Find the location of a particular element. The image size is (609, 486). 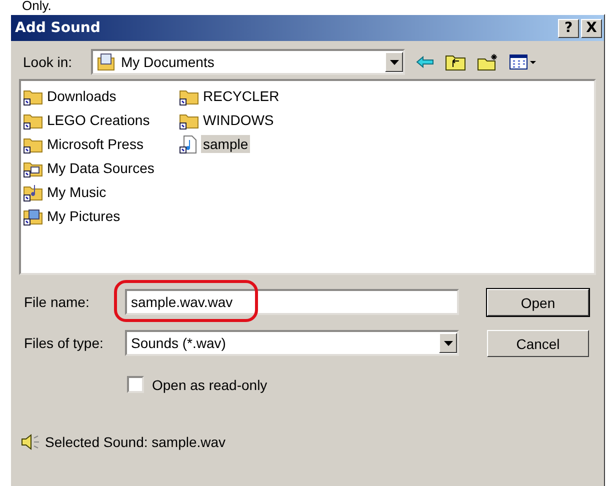

look-in-label: Look in: is located at coordinates (48, 62).